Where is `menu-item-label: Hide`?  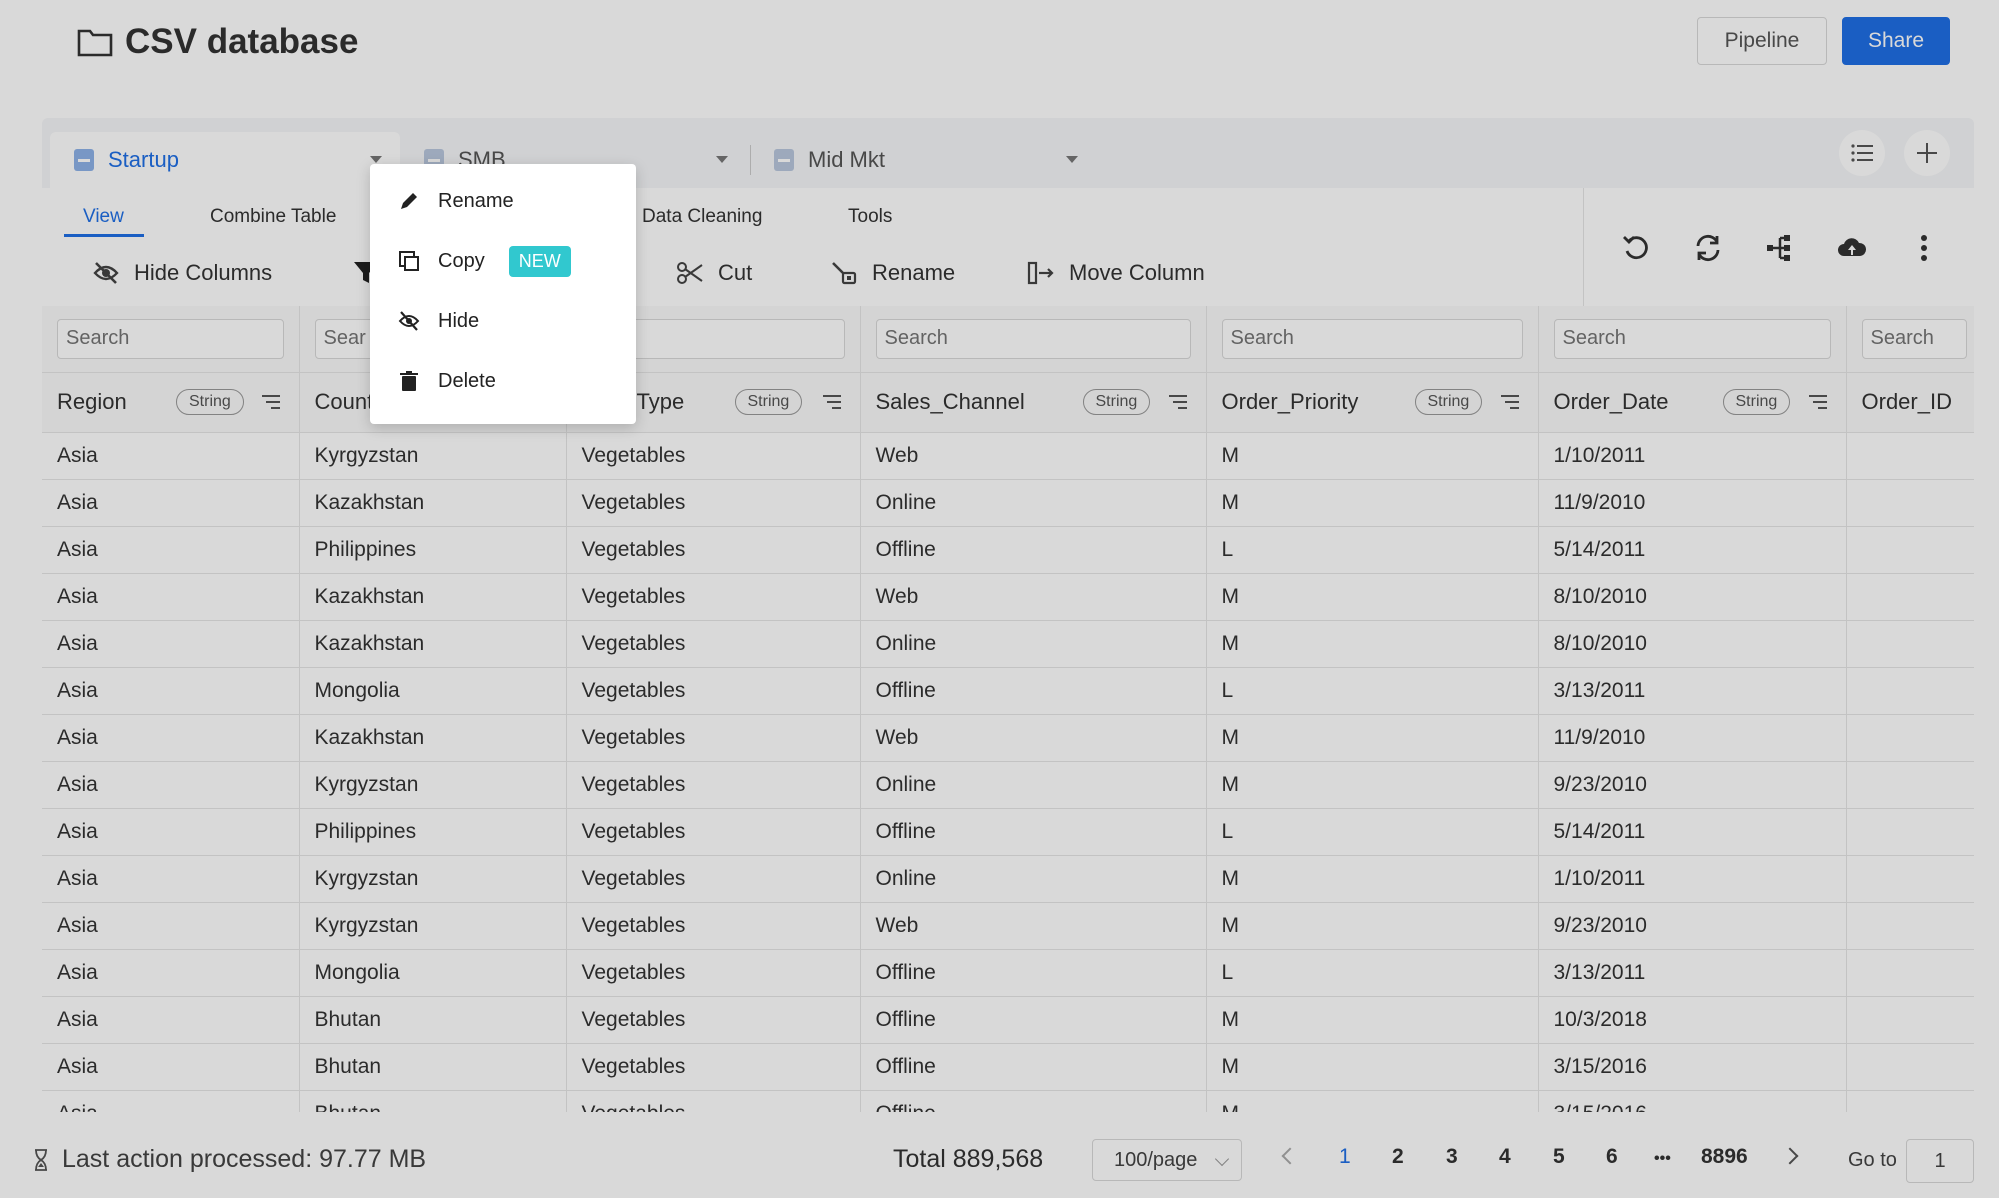
menu-item-label: Hide is located at coordinates (459, 320).